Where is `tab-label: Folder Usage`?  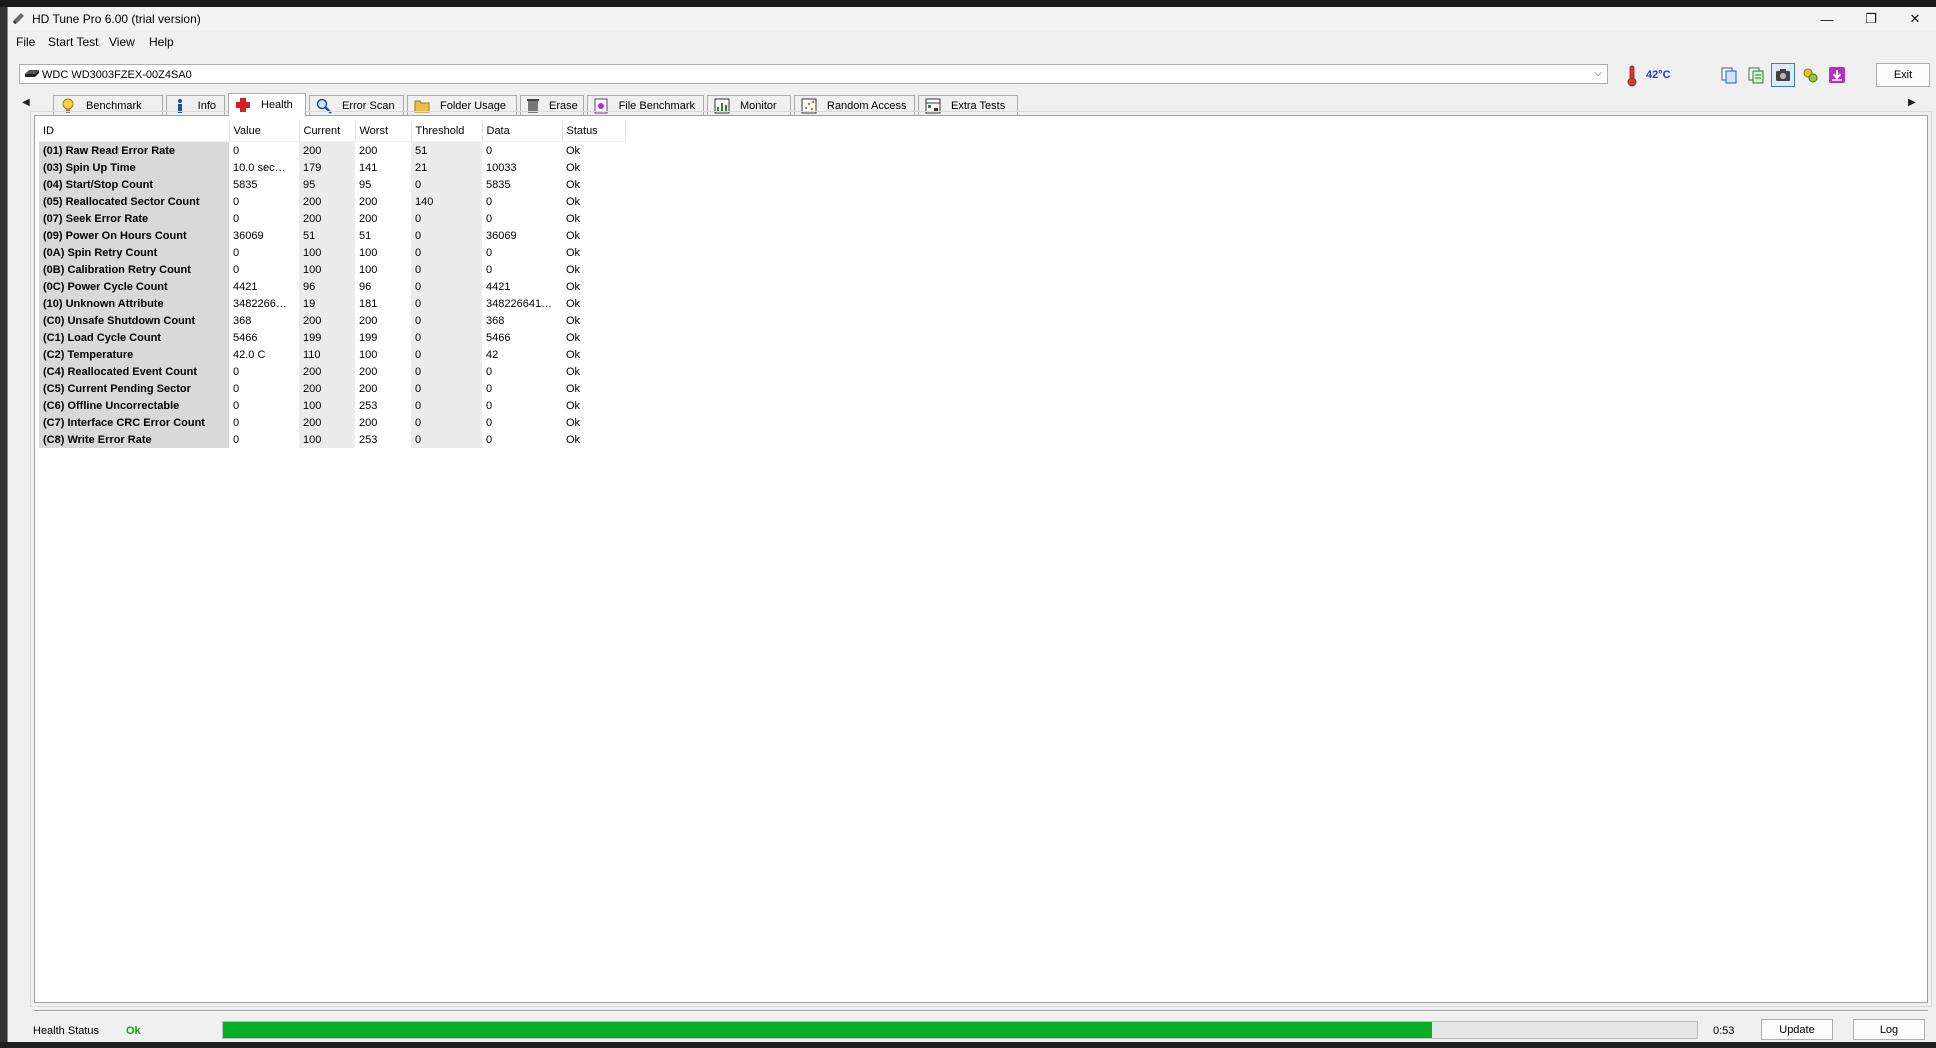
tab-label: Folder Usage is located at coordinates (473, 105).